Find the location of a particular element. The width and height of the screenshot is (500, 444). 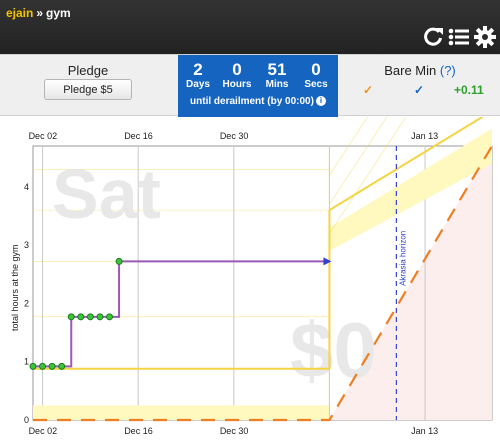

y-tick: 4 is located at coordinates (26, 187).